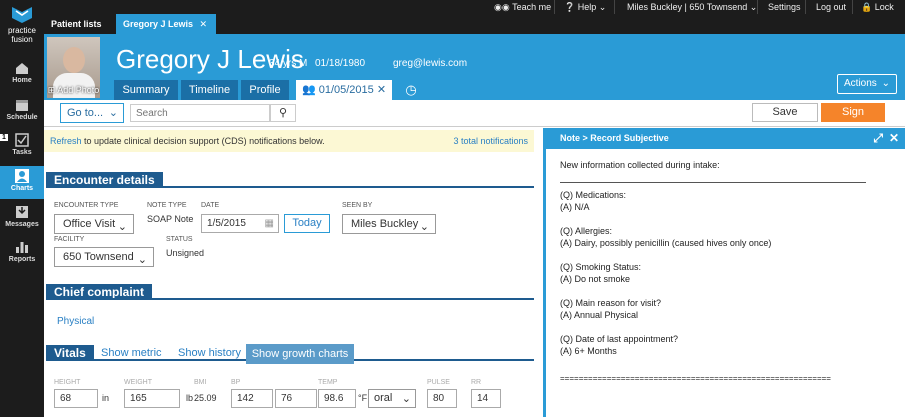  What do you see at coordinates (853, 112) in the screenshot?
I see `sign-button: Sign` at bounding box center [853, 112].